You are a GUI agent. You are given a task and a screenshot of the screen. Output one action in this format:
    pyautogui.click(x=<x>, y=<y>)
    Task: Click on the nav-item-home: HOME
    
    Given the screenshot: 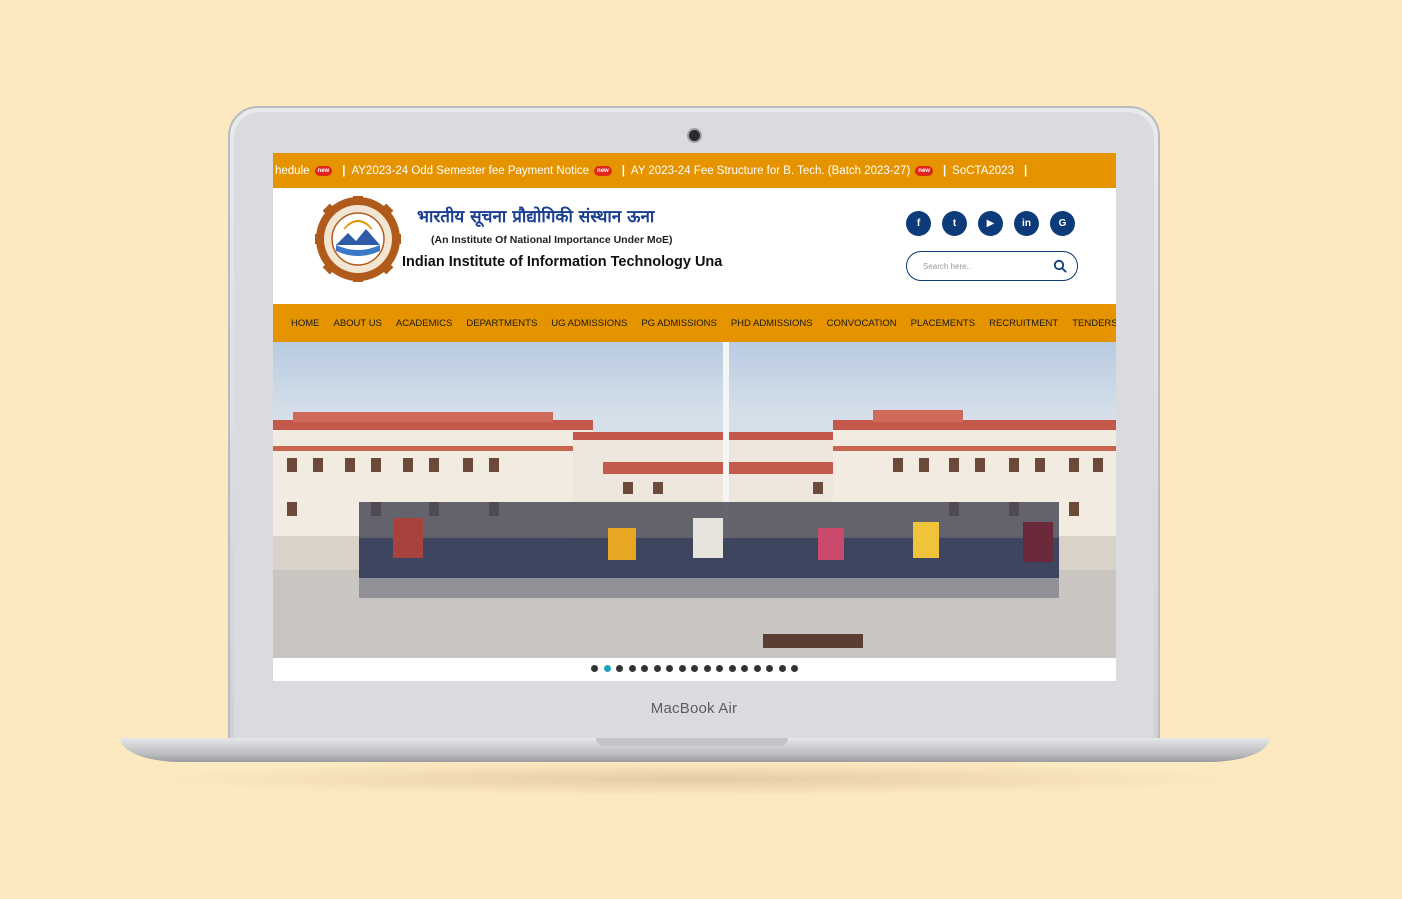 What is the action you would take?
    pyautogui.click(x=305, y=323)
    